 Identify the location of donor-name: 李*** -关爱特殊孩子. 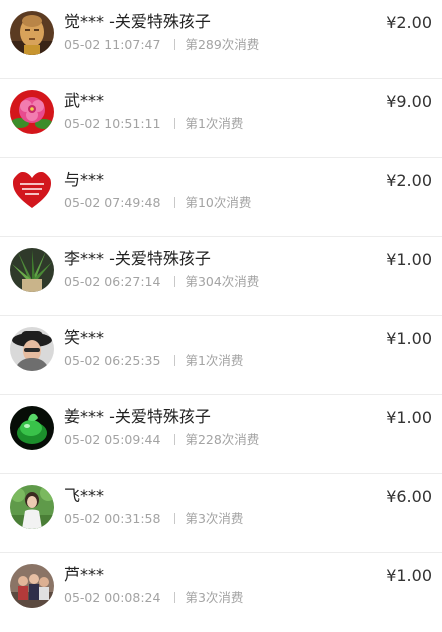
(137, 258).